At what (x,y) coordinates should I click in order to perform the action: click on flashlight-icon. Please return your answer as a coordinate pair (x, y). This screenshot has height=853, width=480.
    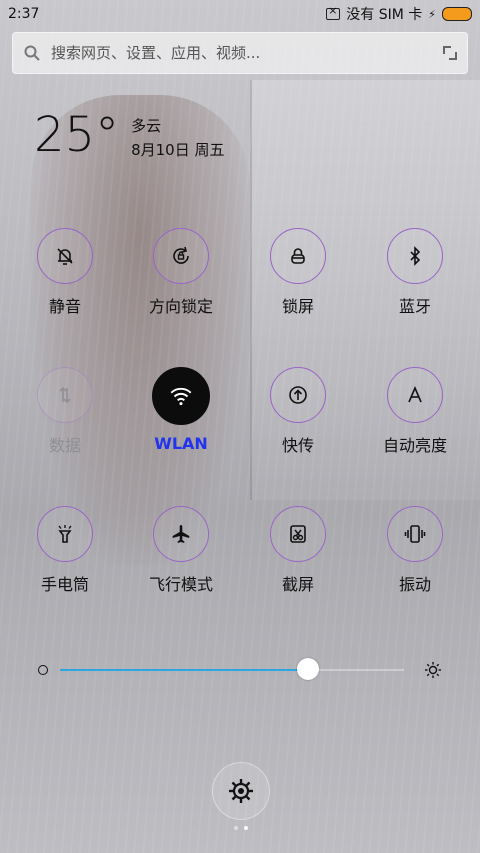
    Looking at the image, I should click on (65, 534).